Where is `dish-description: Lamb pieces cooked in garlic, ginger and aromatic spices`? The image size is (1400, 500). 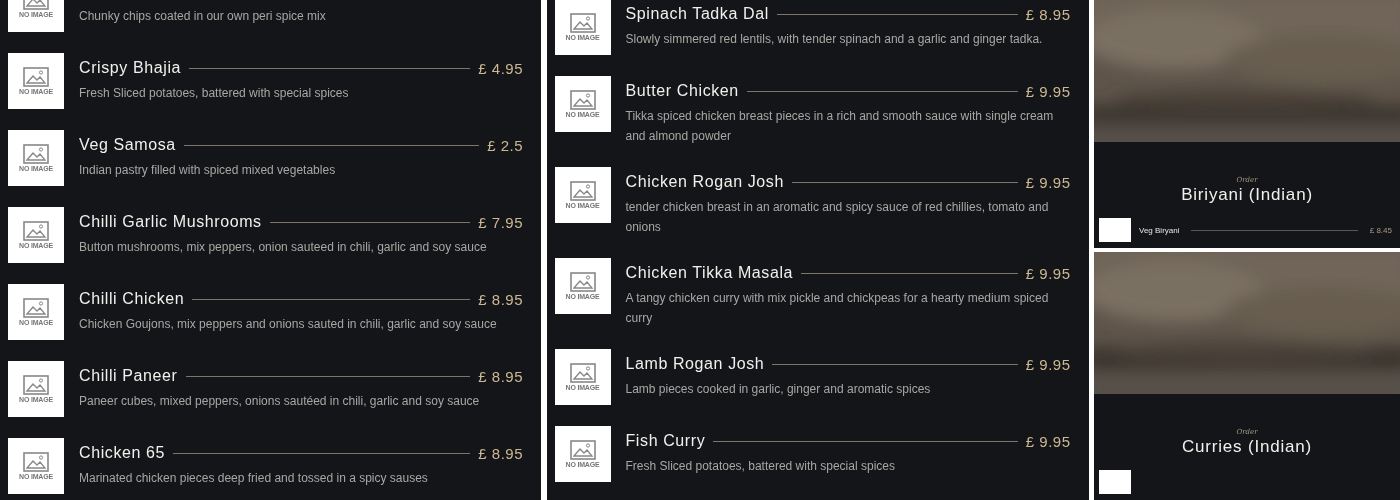
dish-description: Lamb pieces cooked in garlic, ginger and aromatic spices is located at coordinates (778, 389).